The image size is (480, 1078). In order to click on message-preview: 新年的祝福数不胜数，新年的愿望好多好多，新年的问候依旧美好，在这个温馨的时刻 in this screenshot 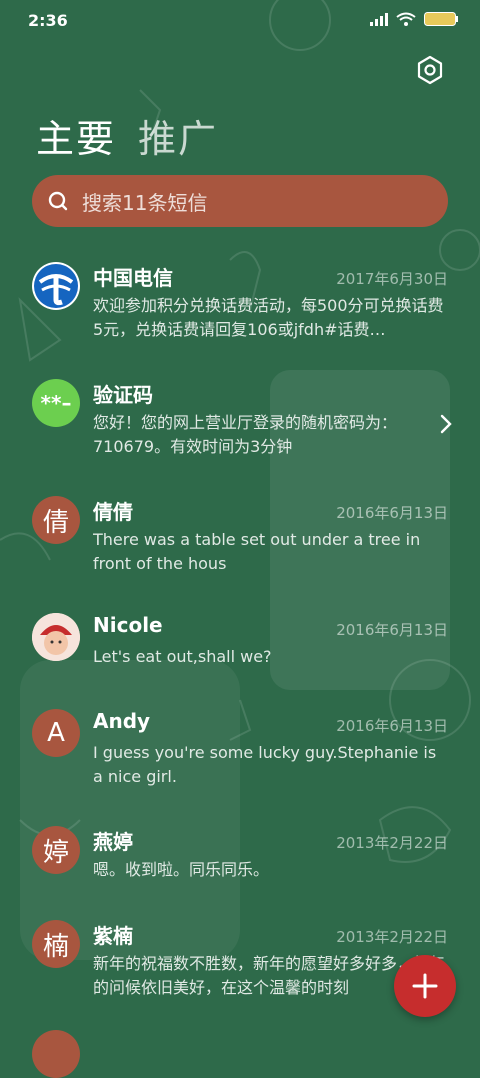, I will do `click(269, 975)`.